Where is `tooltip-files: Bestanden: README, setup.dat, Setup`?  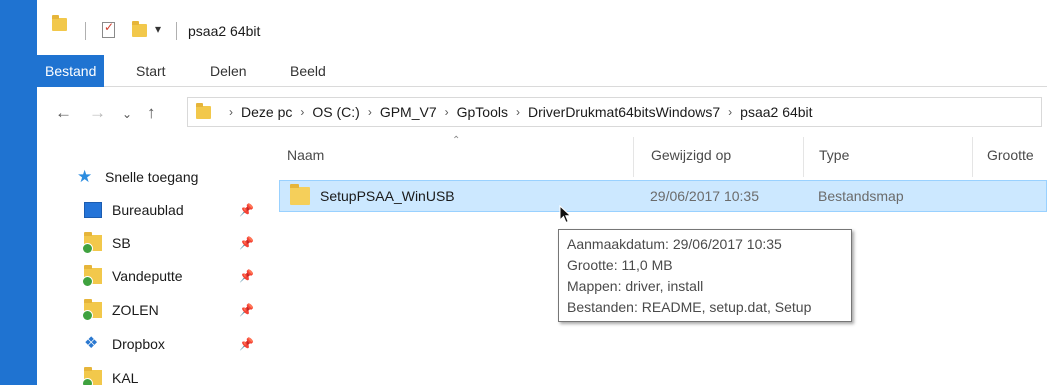 tooltip-files: Bestanden: README, setup.dat, Setup is located at coordinates (689, 307).